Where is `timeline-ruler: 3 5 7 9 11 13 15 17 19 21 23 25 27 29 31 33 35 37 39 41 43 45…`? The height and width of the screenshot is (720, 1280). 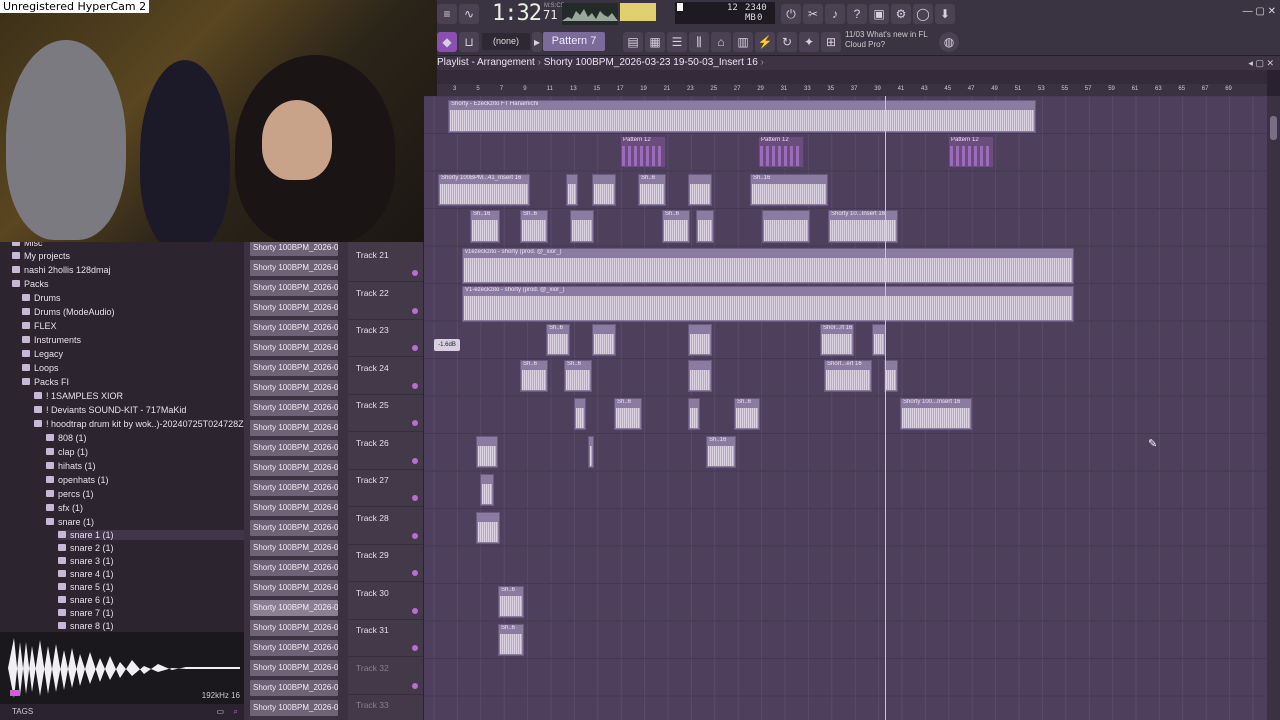 timeline-ruler: 3 5 7 9 11 13 15 17 19 21 23 25 27 29 31 33 35 37 39 41 43 45… is located at coordinates (852, 90).